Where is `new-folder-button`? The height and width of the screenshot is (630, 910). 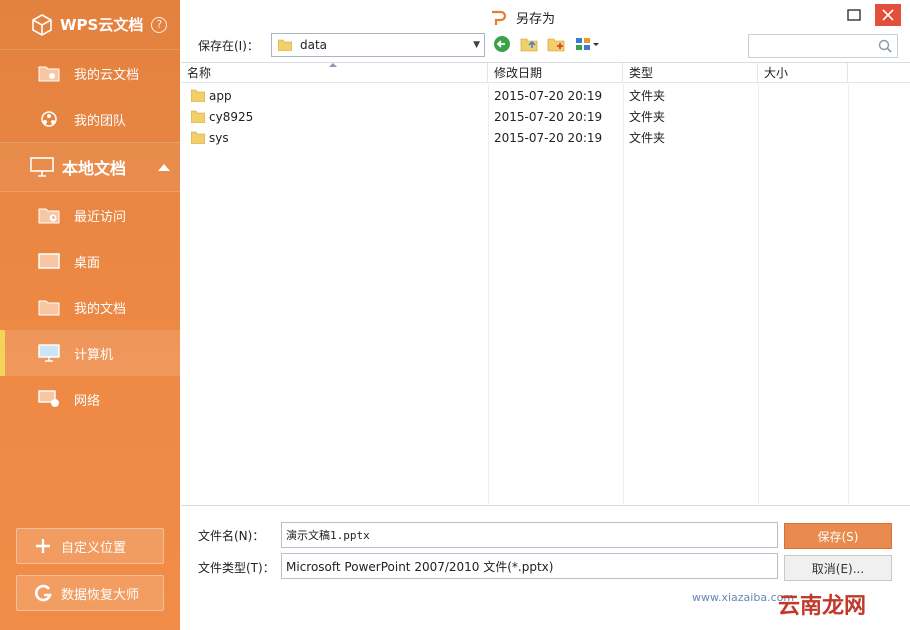 new-folder-button is located at coordinates (556, 44).